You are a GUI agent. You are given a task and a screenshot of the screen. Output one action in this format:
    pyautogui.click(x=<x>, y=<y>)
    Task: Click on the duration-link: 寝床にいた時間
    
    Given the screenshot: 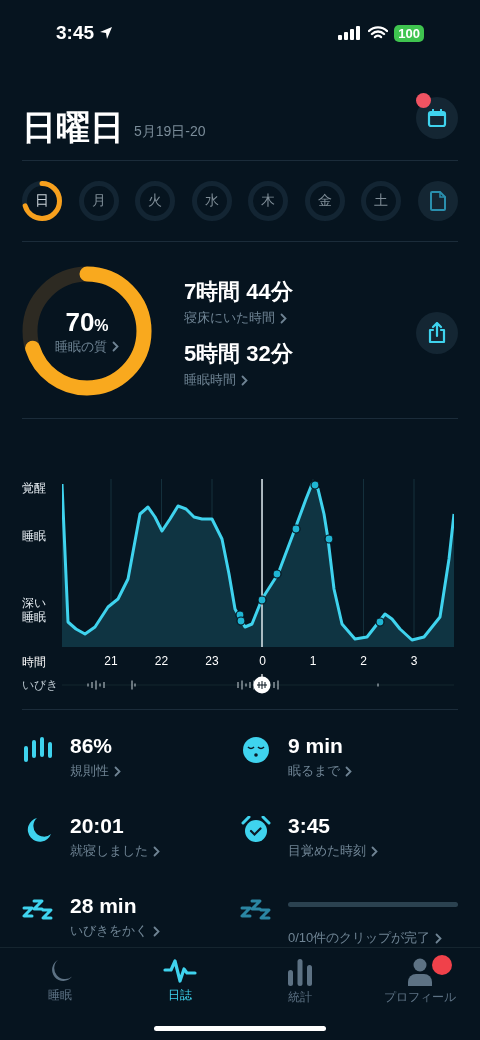 What is the action you would take?
    pyautogui.click(x=235, y=318)
    